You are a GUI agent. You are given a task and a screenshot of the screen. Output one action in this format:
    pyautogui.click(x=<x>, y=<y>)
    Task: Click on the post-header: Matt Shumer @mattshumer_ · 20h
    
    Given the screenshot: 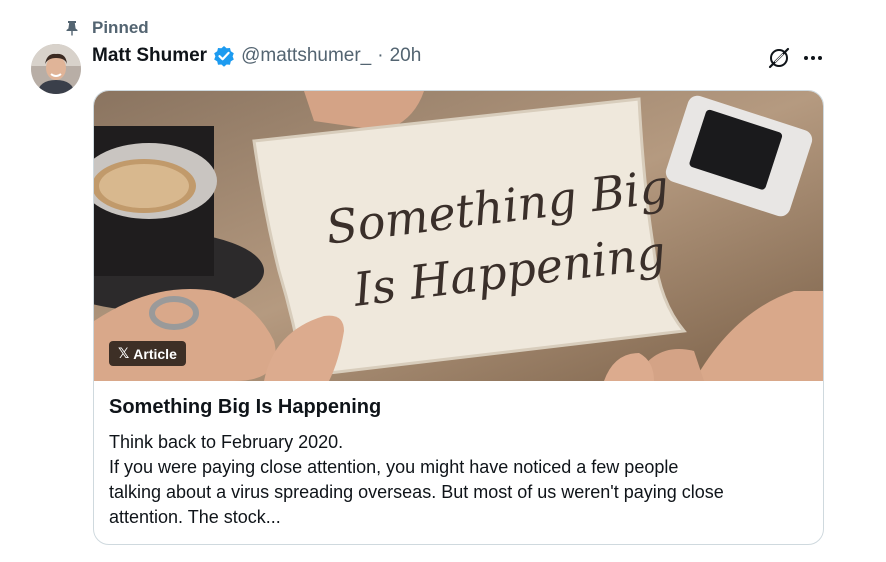 What is the action you would take?
    pyautogui.click(x=256, y=56)
    